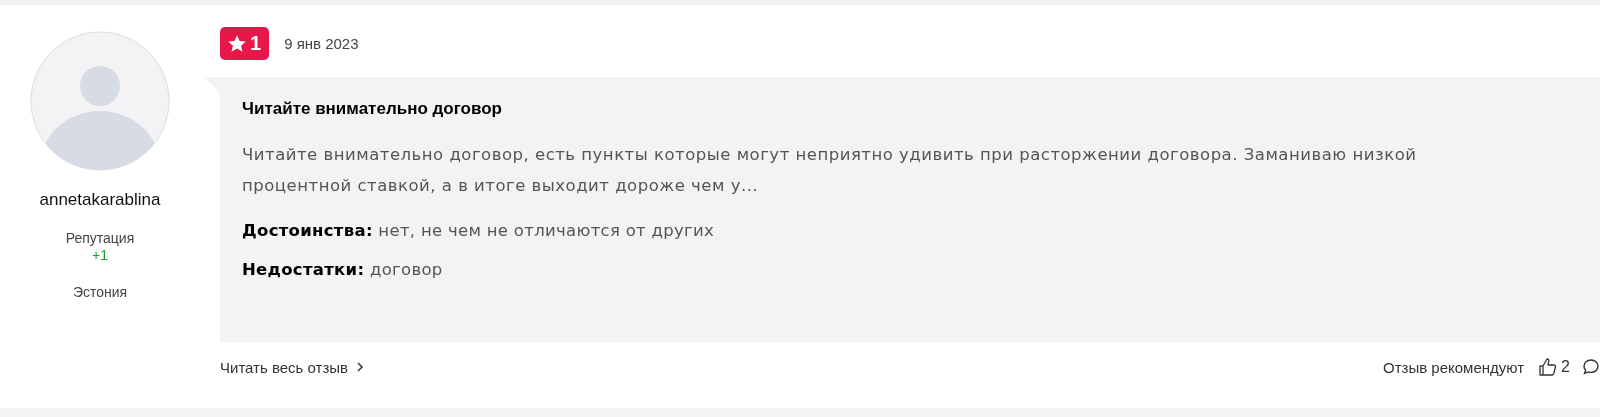 This screenshot has height=417, width=1600. I want to click on username: annetakarablina, so click(100, 200).